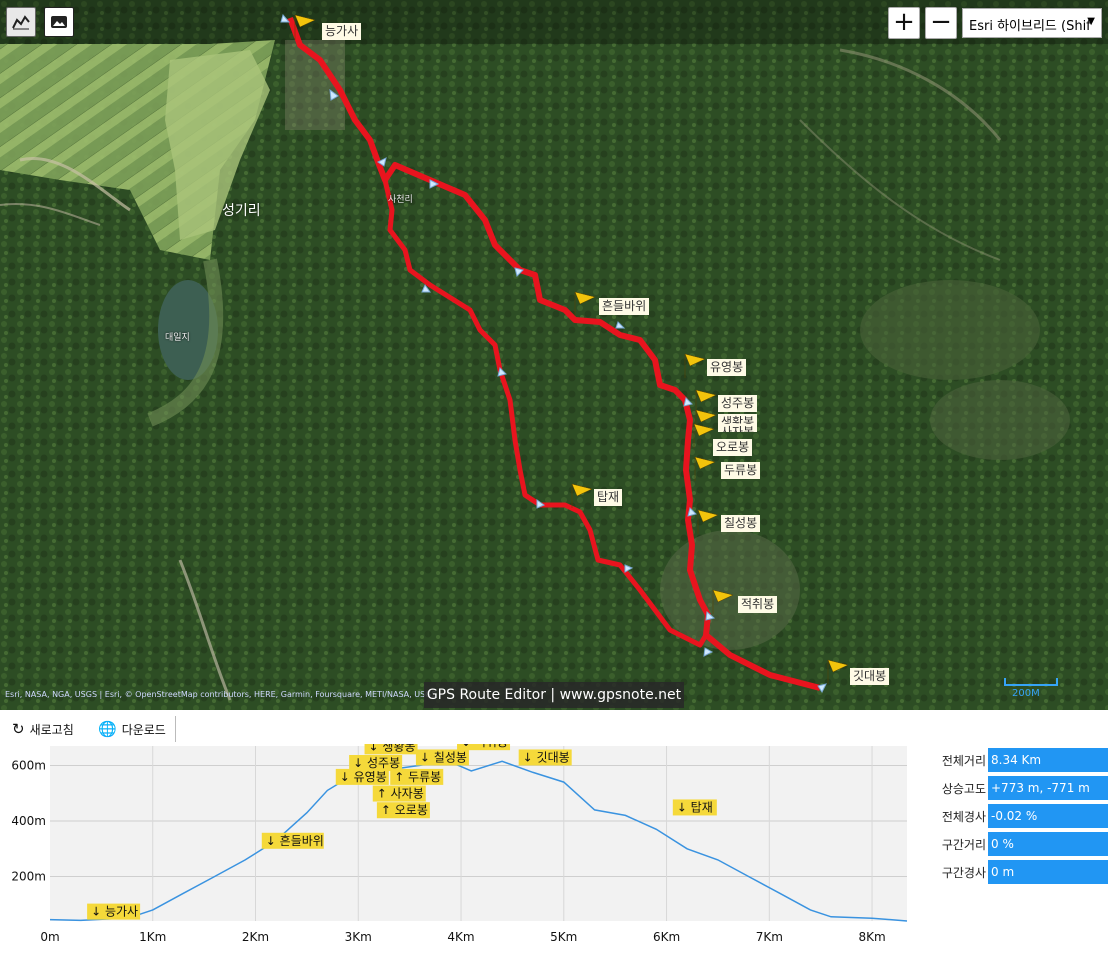 This screenshot has width=1108, height=962. I want to click on elevation-waypoint-marker: ↑ 두류봉, so click(417, 776).